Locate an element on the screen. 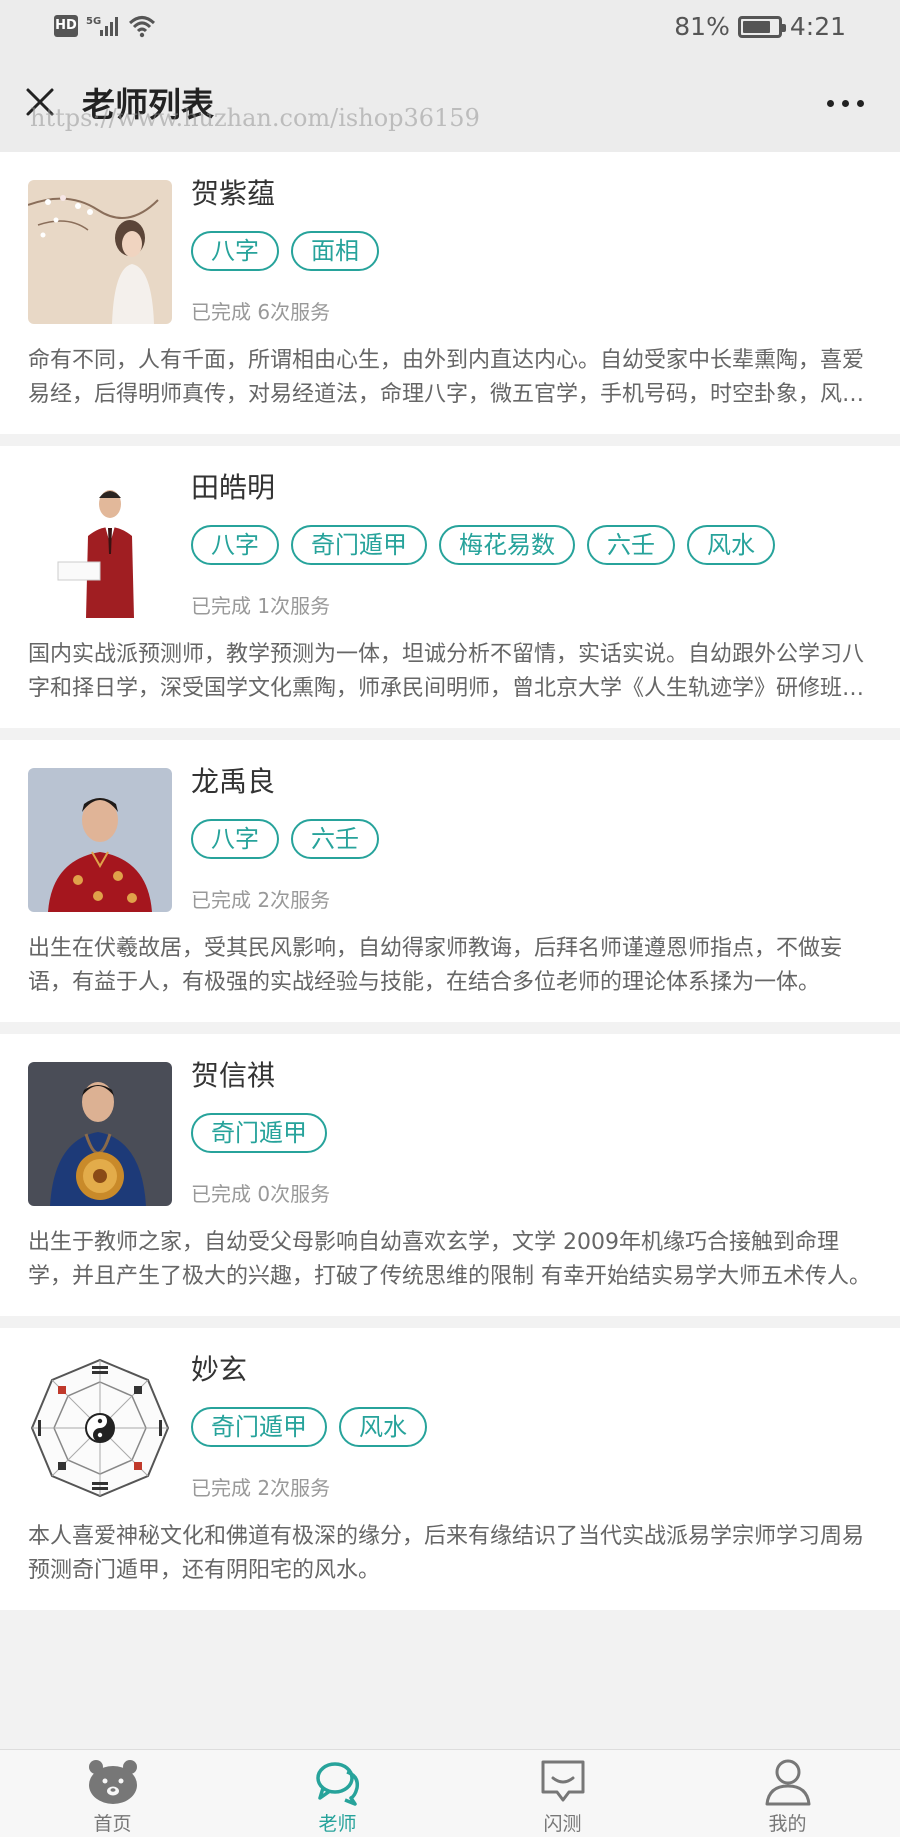 Image resolution: width=900 pixels, height=1837 pixels. teacher-name: 贺信祺 is located at coordinates (233, 1075).